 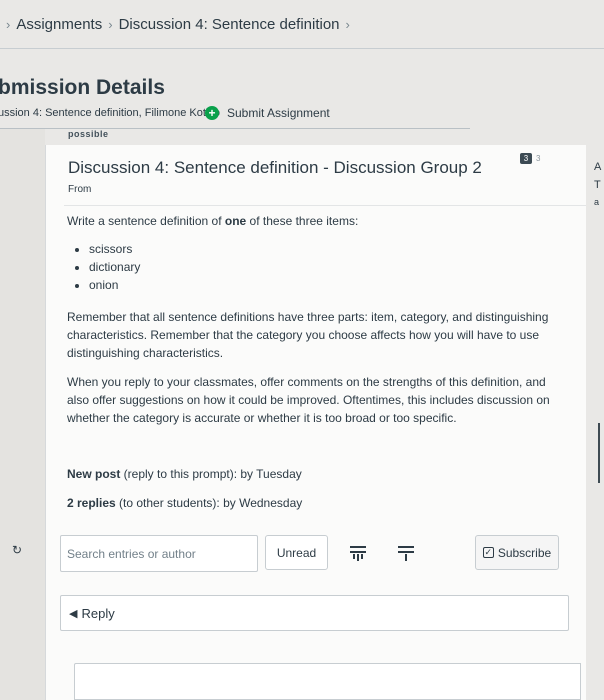 I want to click on list-item: scissors, so click(x=323, y=249).